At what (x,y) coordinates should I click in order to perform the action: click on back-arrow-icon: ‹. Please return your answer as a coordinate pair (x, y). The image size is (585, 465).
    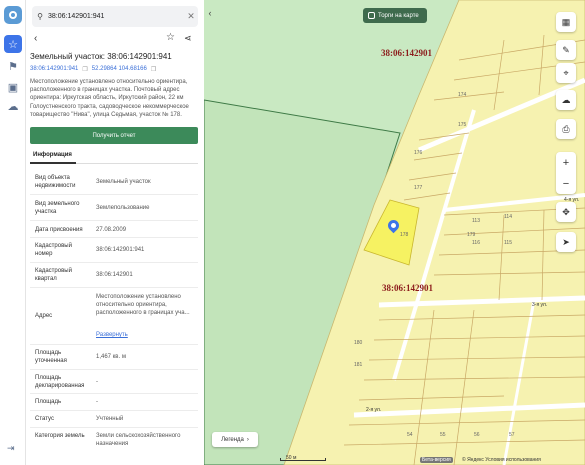
    Looking at the image, I should click on (35, 38).